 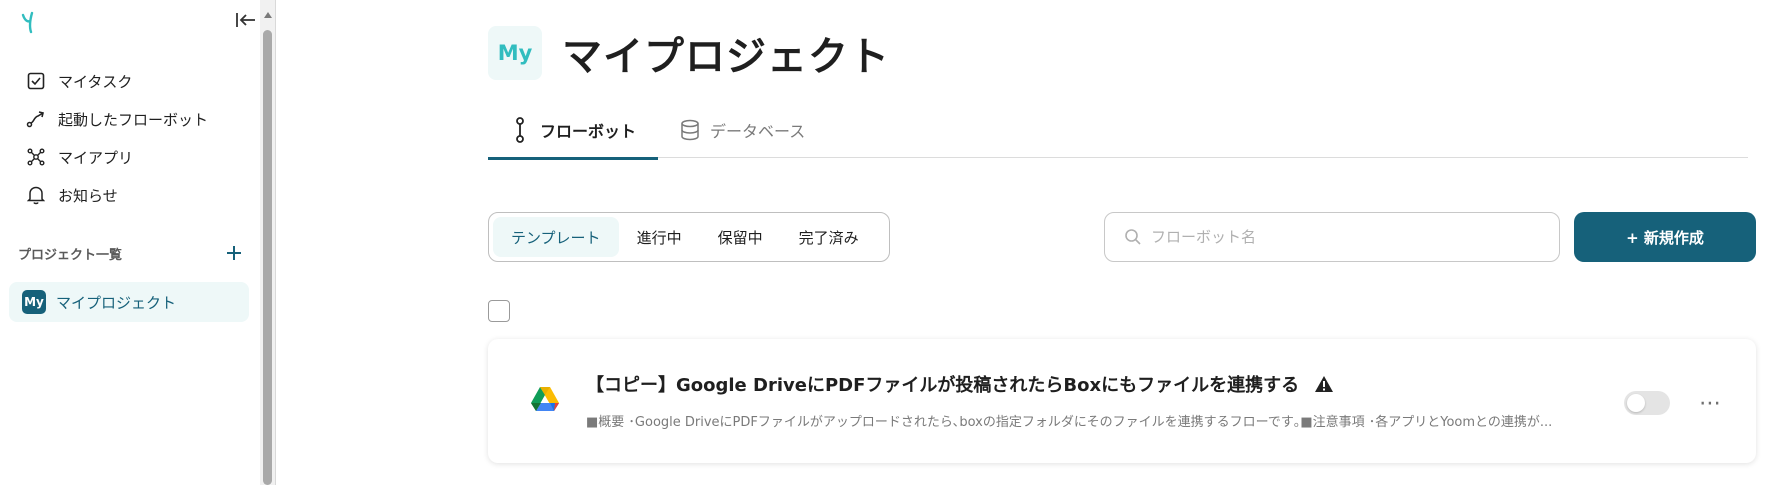 I want to click on sidebar-item-launched-flows: 起動したフローボット, so click(x=132, y=119).